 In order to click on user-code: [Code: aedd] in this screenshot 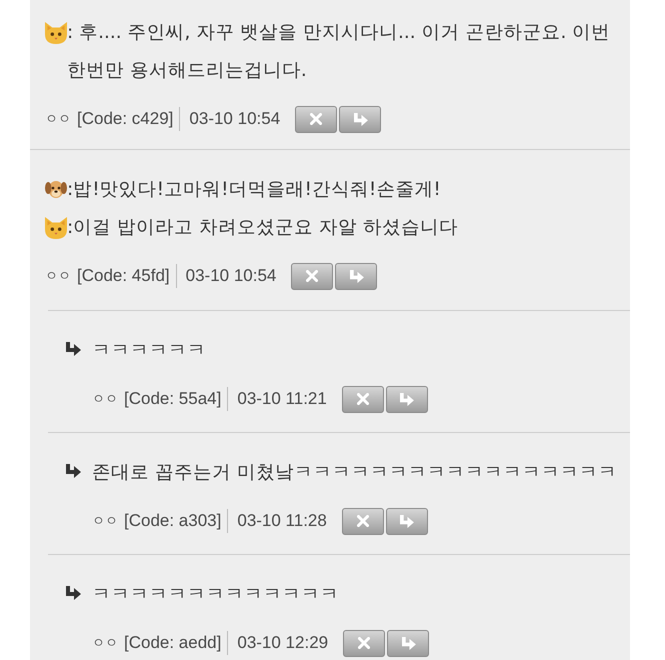, I will do `click(173, 643)`.